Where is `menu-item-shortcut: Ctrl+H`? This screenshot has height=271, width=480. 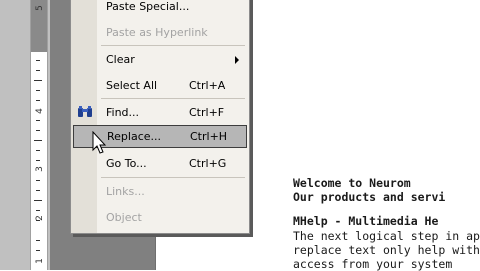
menu-item-shortcut: Ctrl+H is located at coordinates (209, 136).